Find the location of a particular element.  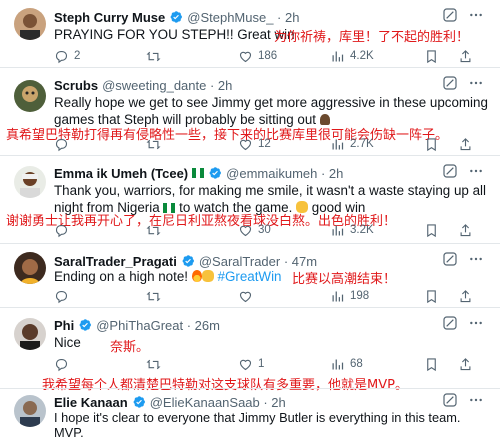

views-button: 2.7K is located at coordinates (352, 144).